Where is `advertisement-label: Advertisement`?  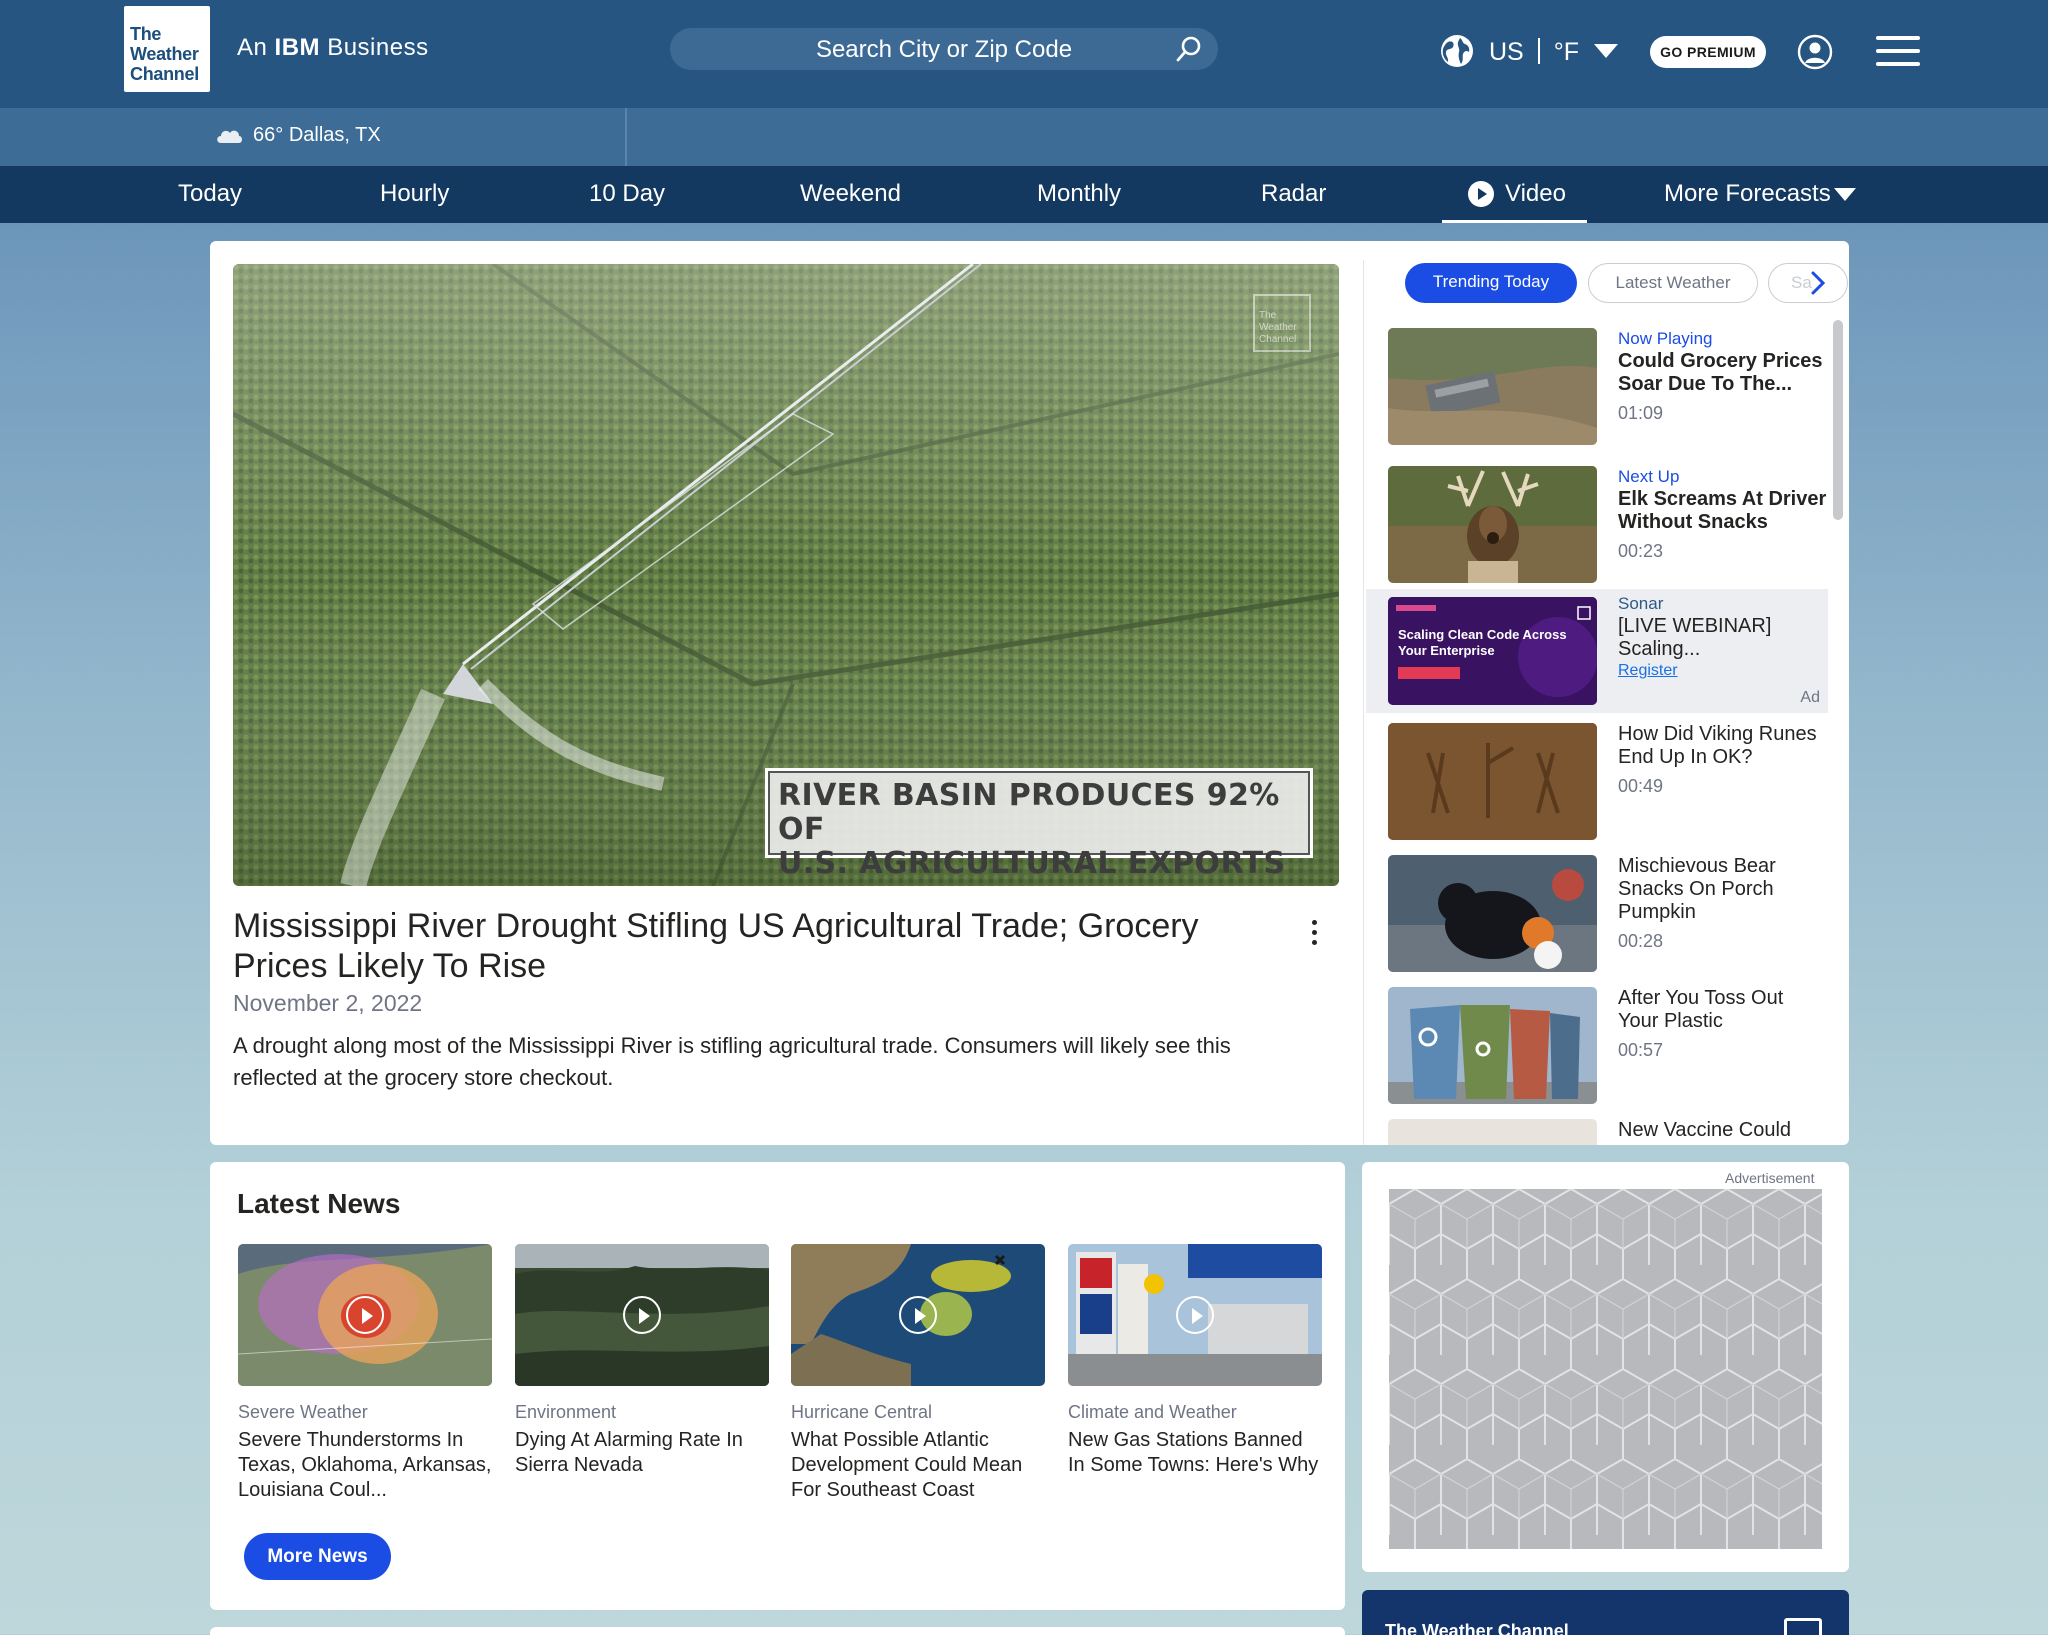 advertisement-label: Advertisement is located at coordinates (1770, 1178).